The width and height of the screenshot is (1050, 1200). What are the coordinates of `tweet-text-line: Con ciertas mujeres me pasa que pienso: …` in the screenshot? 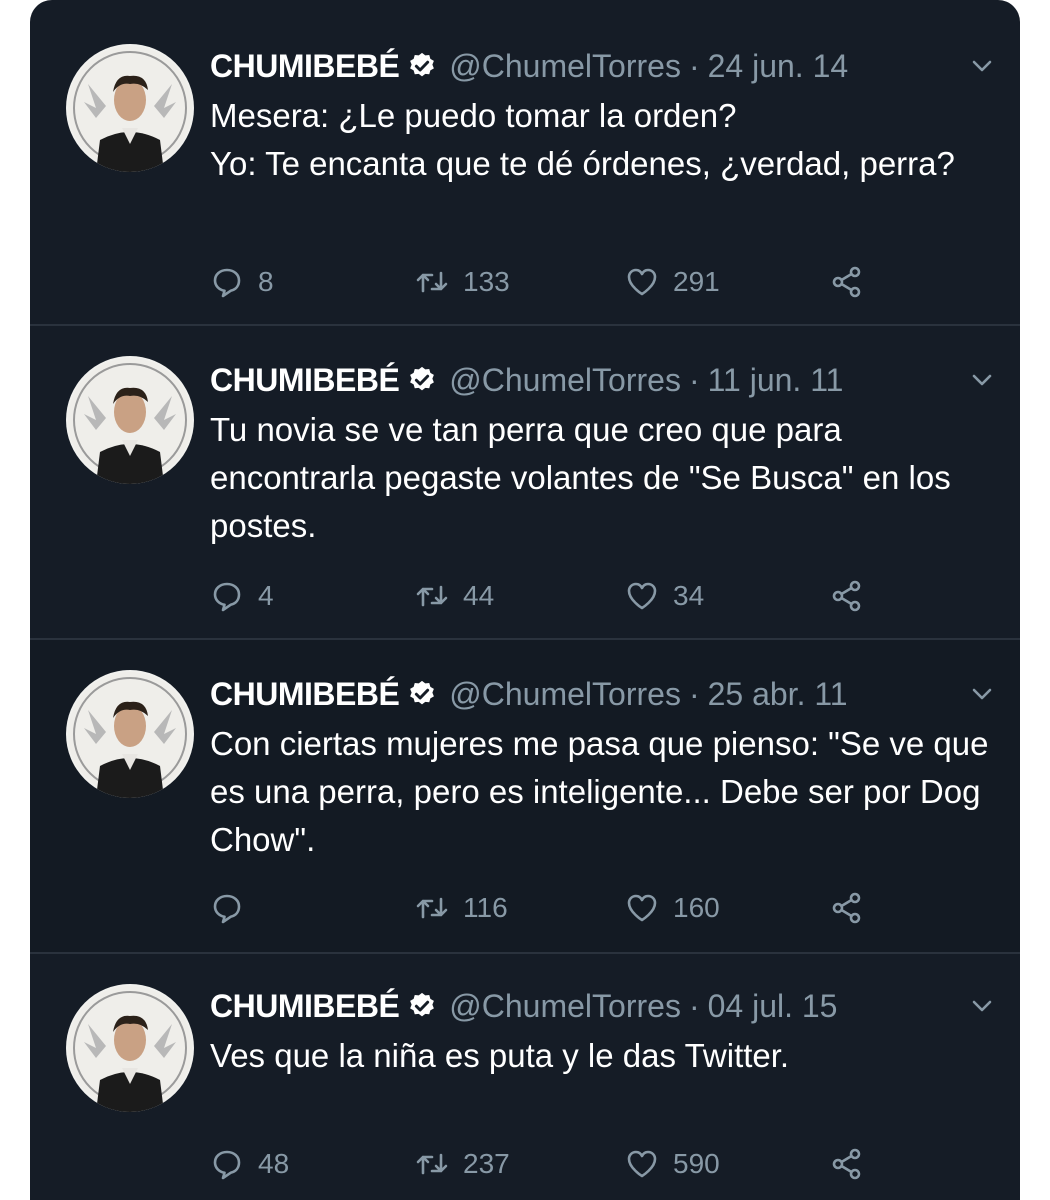 It's located at (599, 791).